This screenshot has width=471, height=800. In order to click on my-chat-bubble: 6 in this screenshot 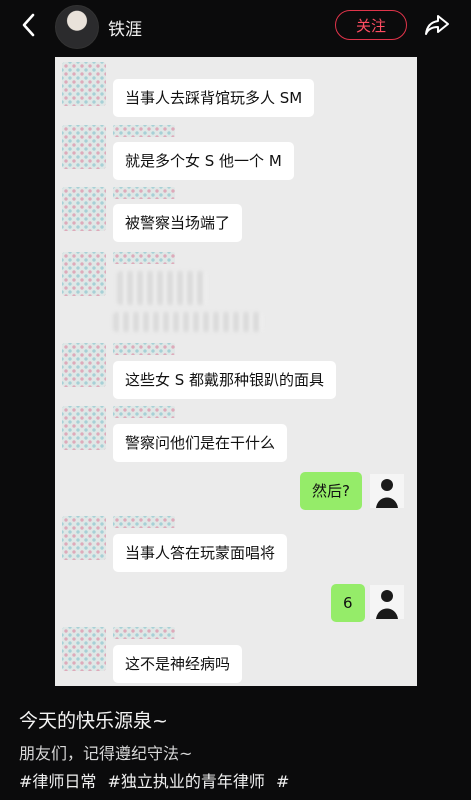, I will do `click(348, 603)`.